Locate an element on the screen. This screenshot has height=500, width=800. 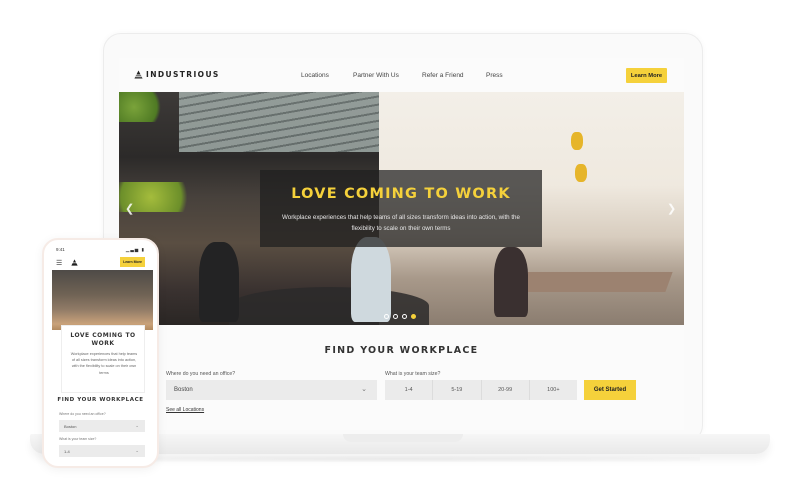
finder-title: FIND YOUR WORKPLACE is located at coordinates (401, 350).